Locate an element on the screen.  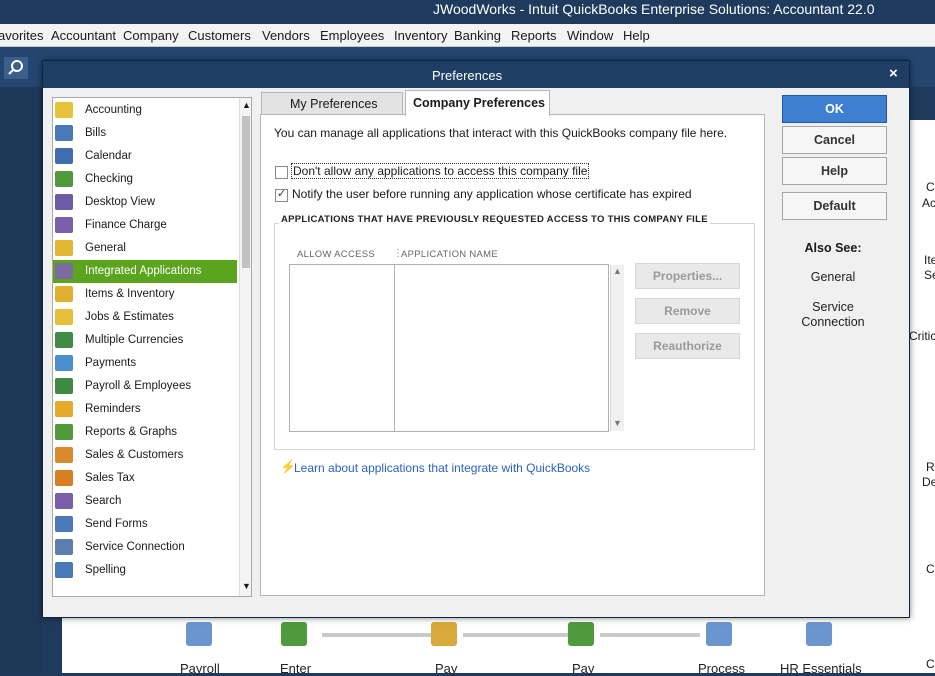
category-service-connection: Service Connection is located at coordinates (145, 547).